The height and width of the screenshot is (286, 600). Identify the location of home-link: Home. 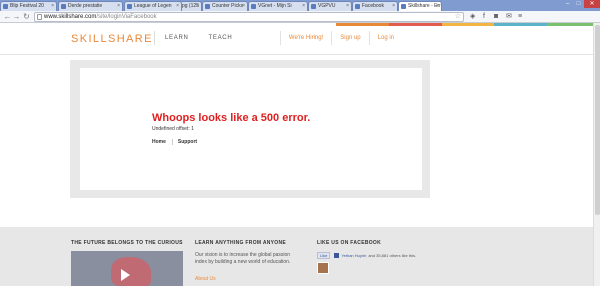
(162, 142).